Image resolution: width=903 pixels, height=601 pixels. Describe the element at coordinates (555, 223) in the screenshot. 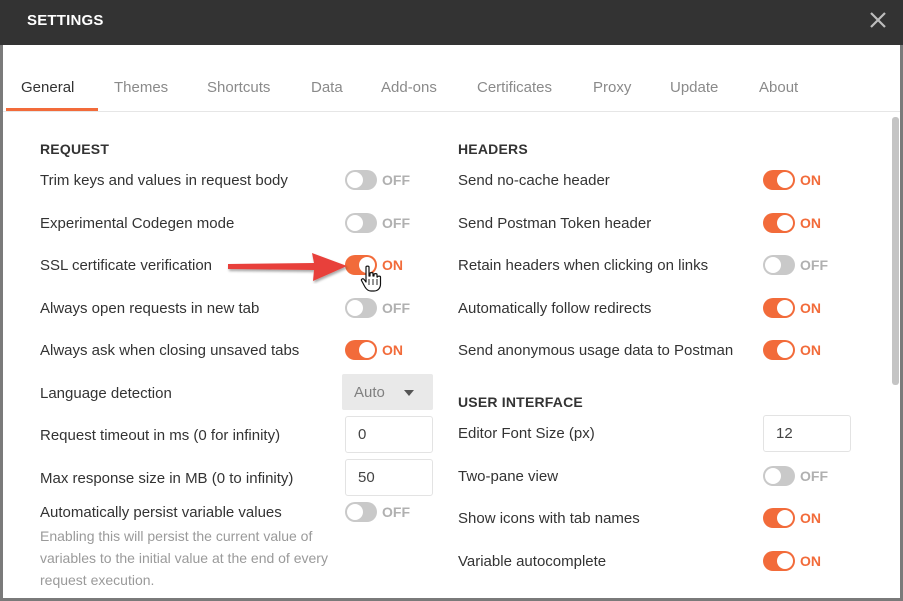

I see `setting-label: Send Postman Token header` at that location.